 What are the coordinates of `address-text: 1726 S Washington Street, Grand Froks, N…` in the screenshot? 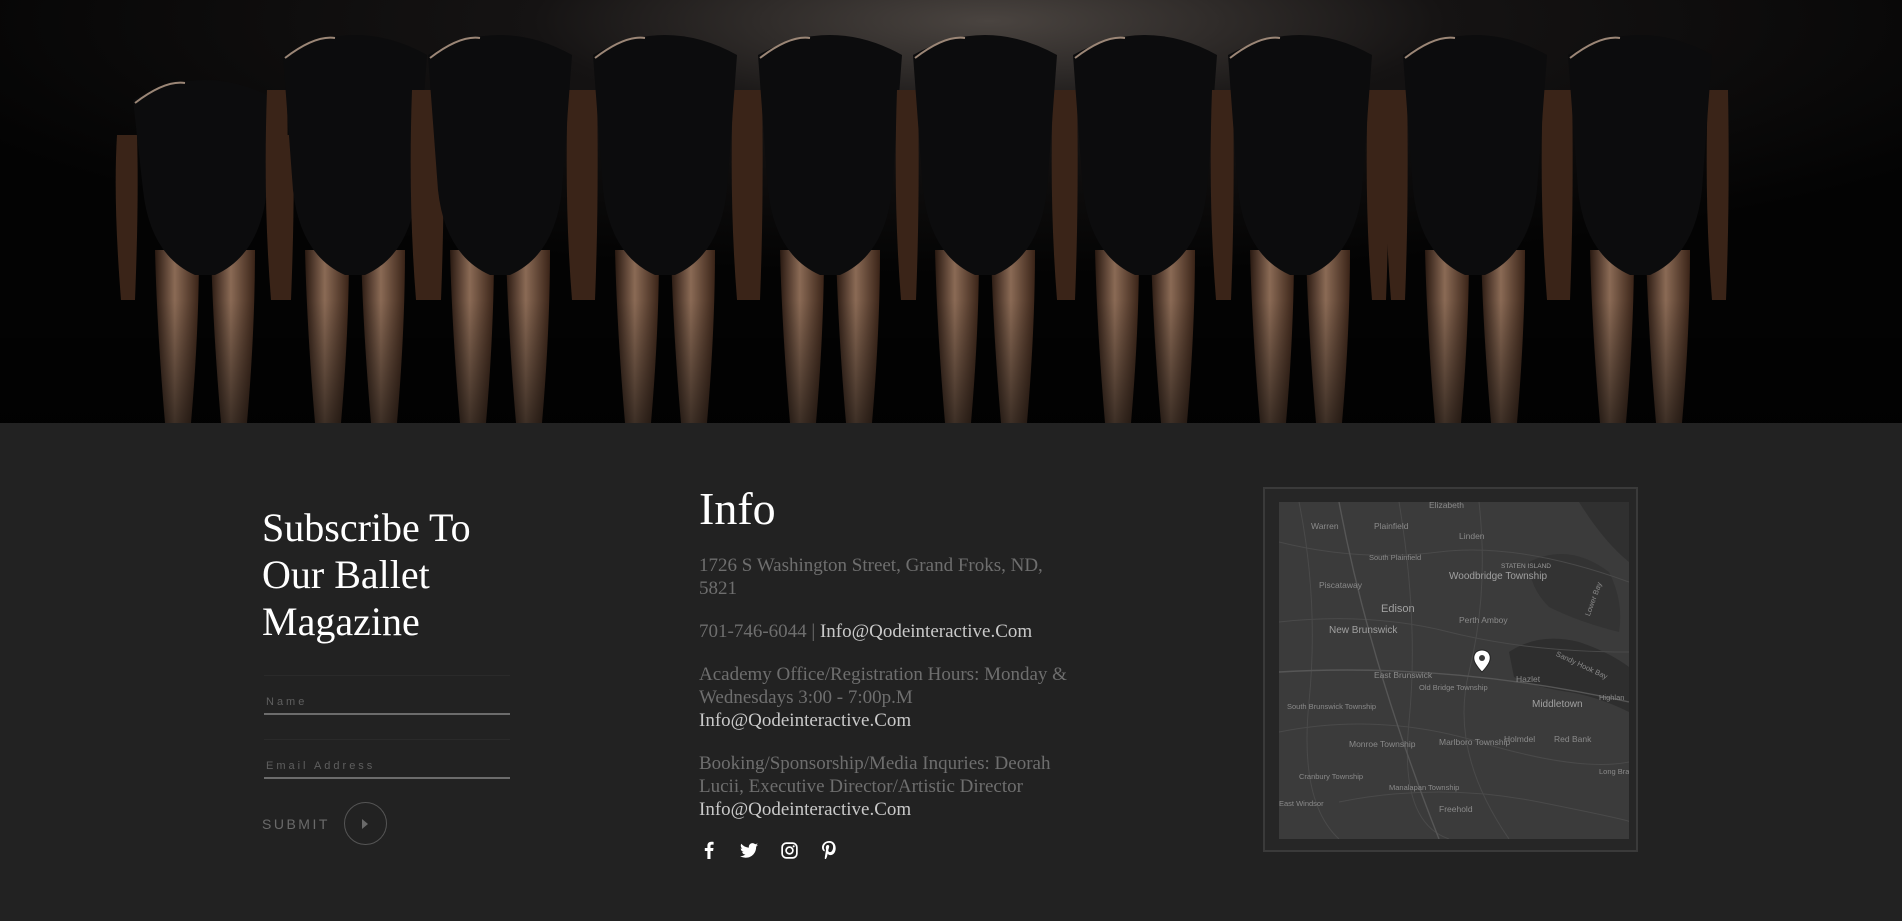 It's located at (871, 577).